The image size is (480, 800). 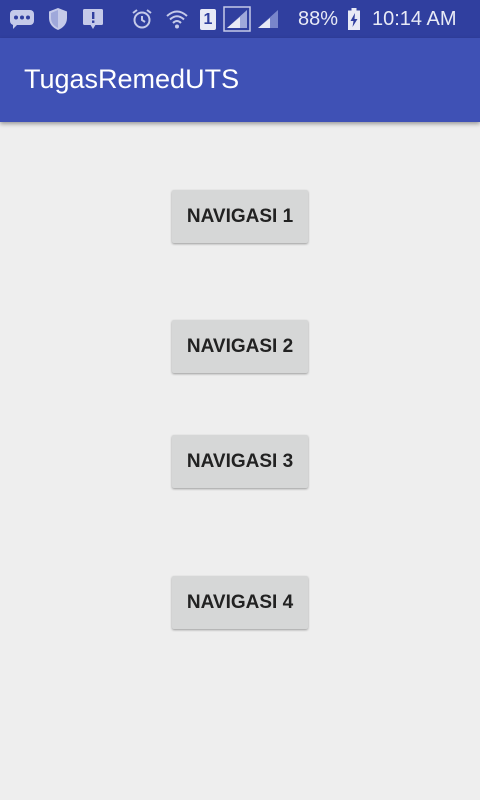 I want to click on shield-icon, so click(x=58, y=19).